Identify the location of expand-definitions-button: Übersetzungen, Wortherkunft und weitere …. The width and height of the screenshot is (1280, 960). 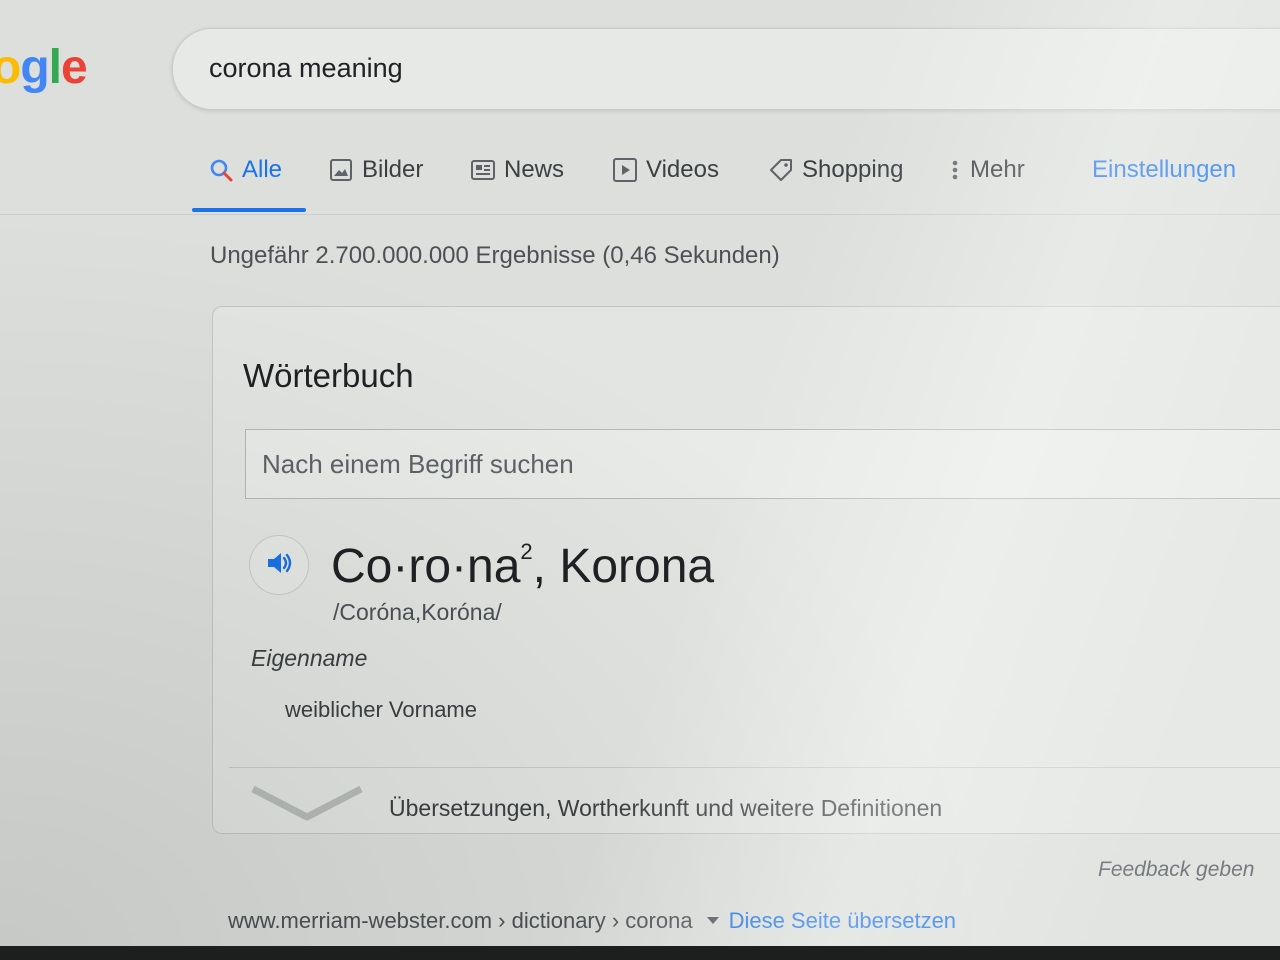
(764, 805).